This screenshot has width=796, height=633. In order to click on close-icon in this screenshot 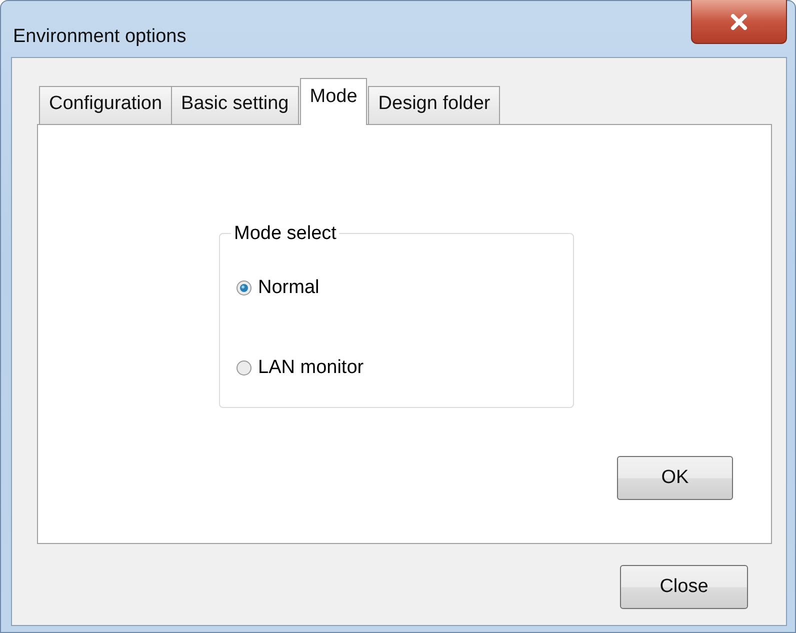, I will do `click(739, 22)`.